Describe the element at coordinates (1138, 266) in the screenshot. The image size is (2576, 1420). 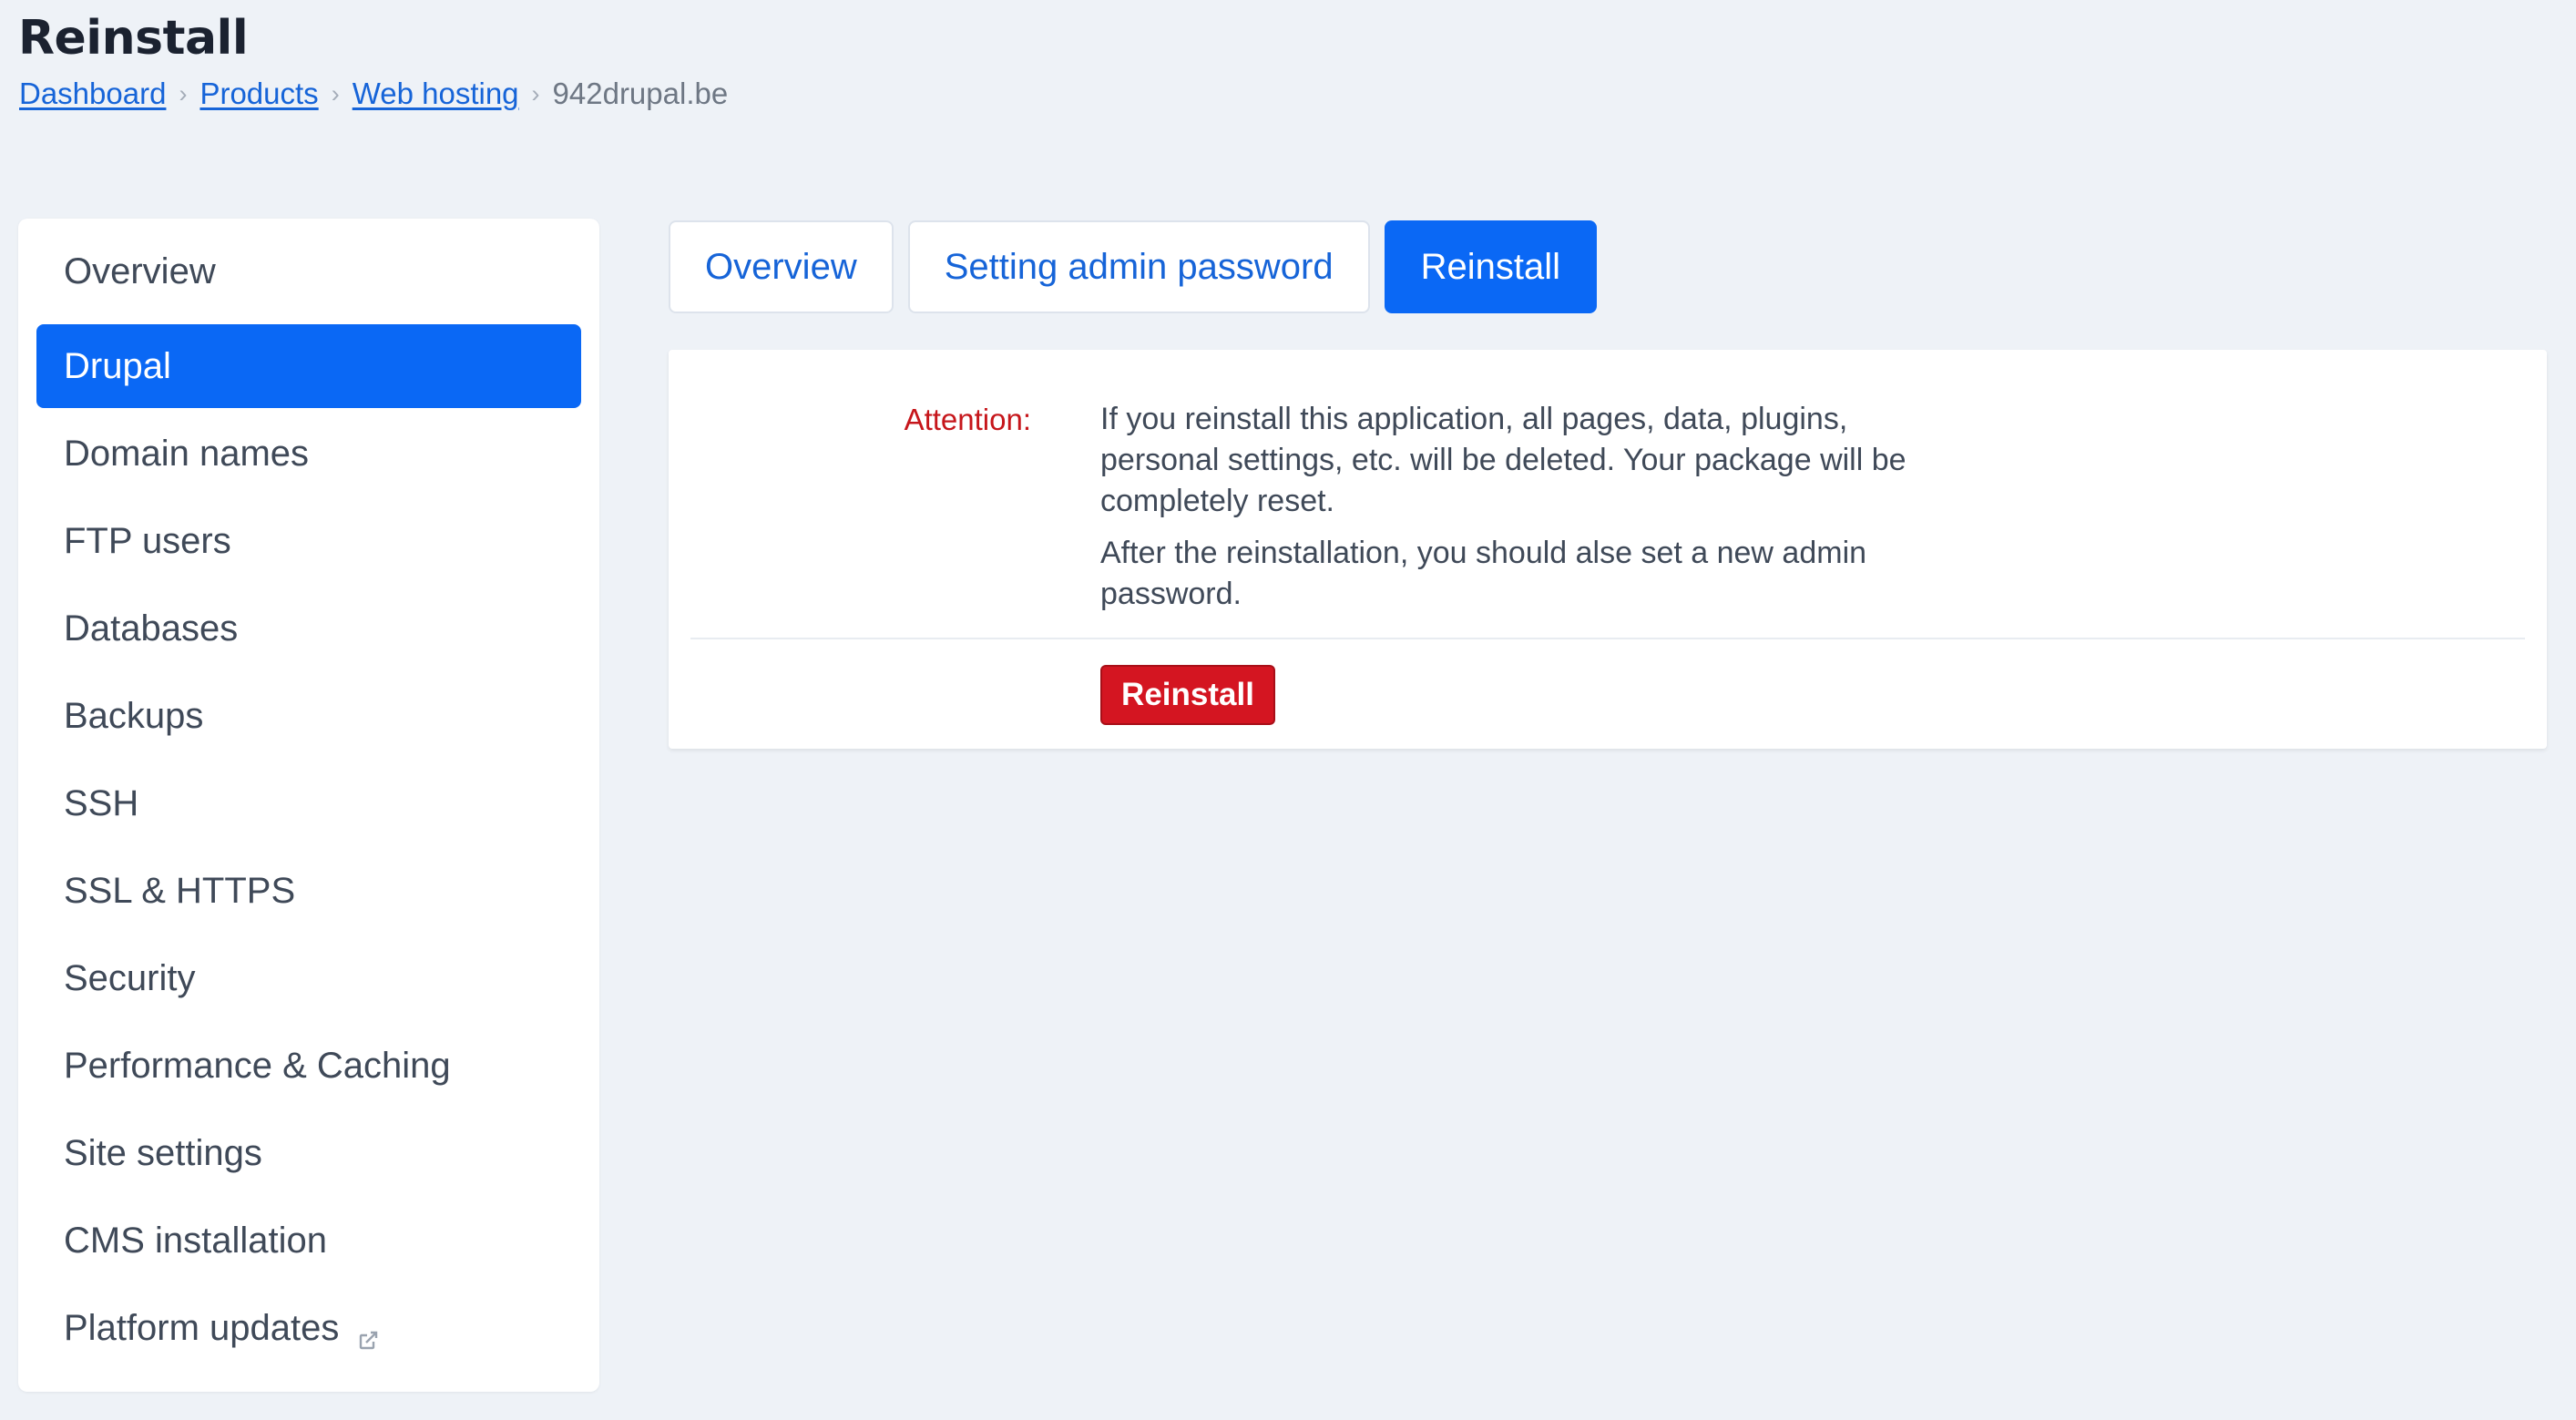
I see `tab-setting-admin-password: Setting admin password` at that location.